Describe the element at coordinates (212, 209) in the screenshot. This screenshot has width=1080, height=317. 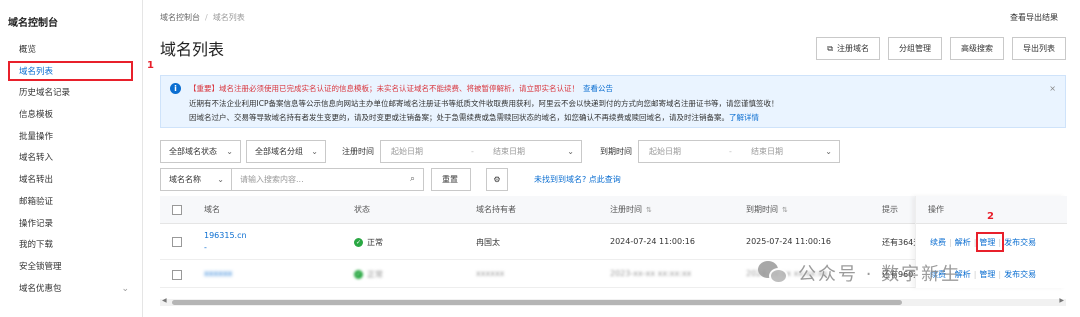
I see `col-domain: 域名` at that location.